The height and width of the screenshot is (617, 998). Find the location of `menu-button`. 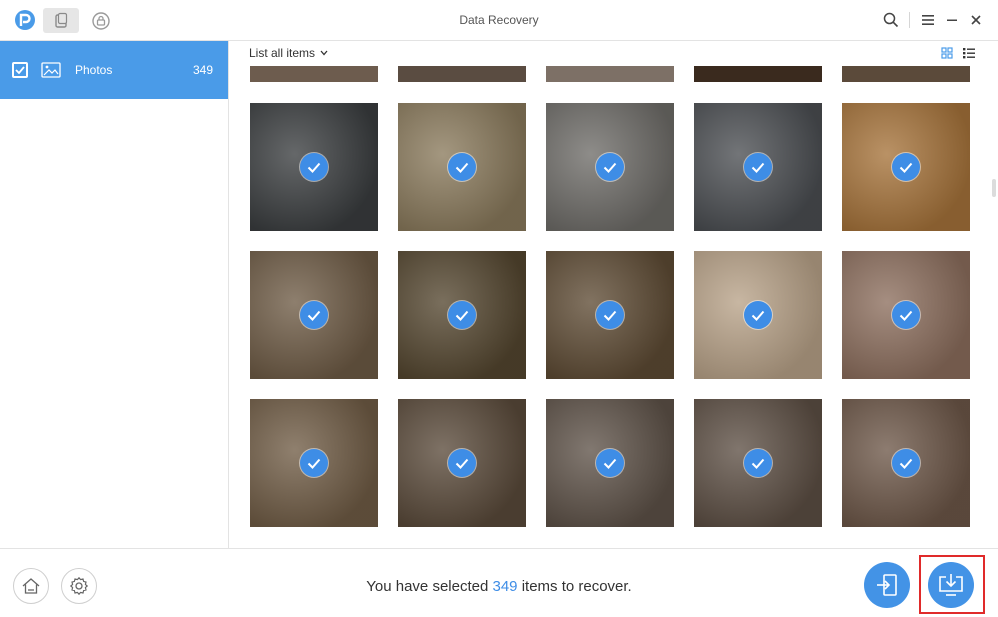

menu-button is located at coordinates (928, 20).